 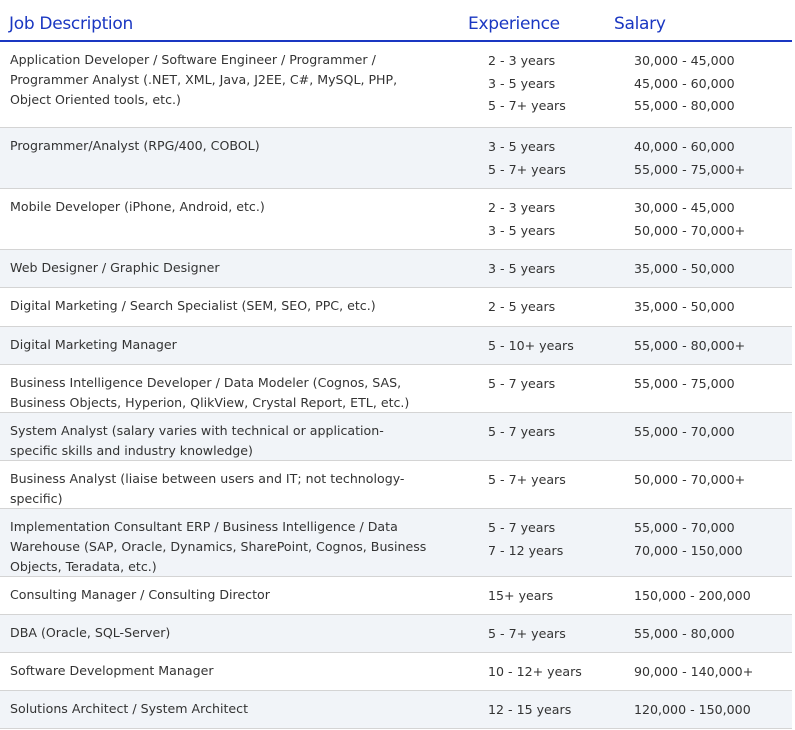 I want to click on salary-cell: 35,000 - 50,000, so click(x=711, y=307).